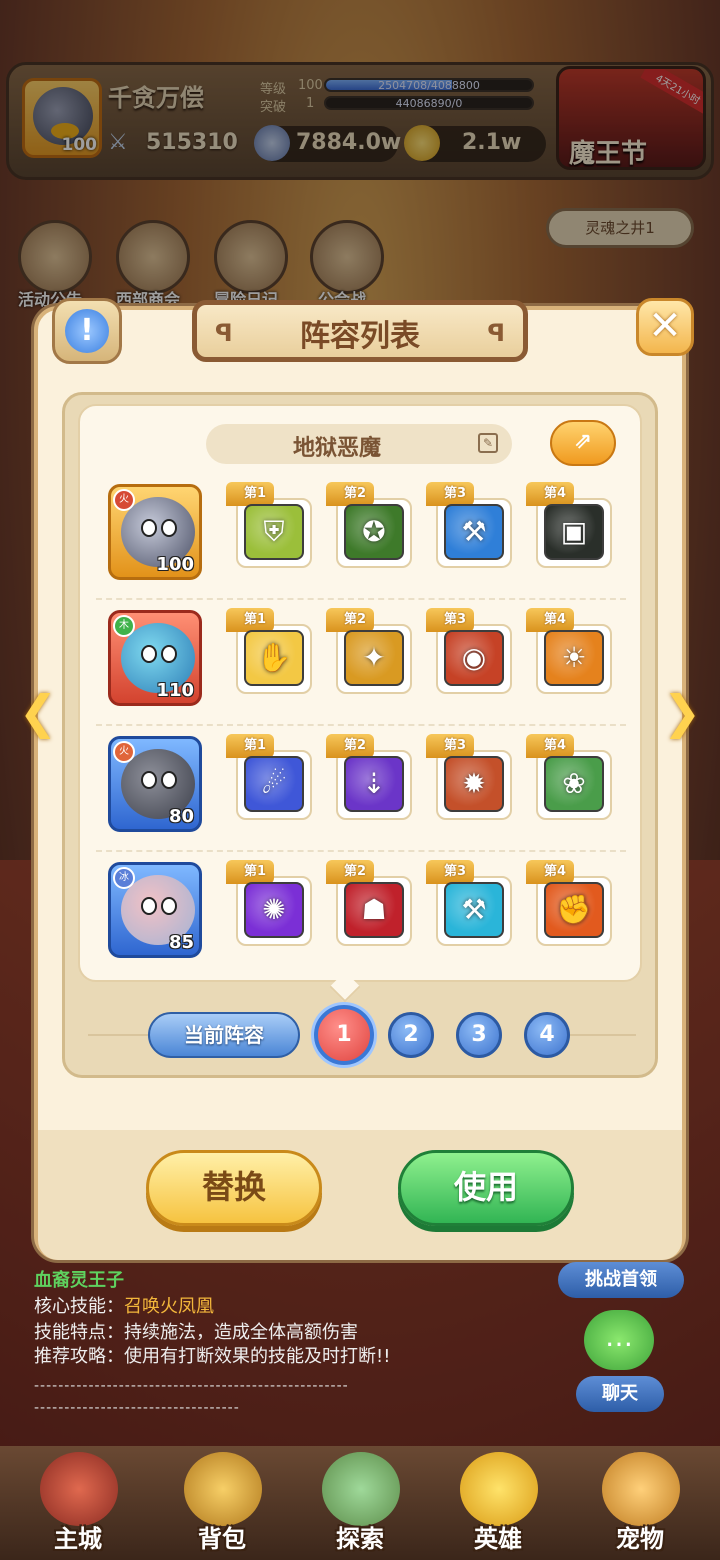 This screenshot has height=1560, width=720. I want to click on frost-hammer-icon: ⚒, so click(474, 910).